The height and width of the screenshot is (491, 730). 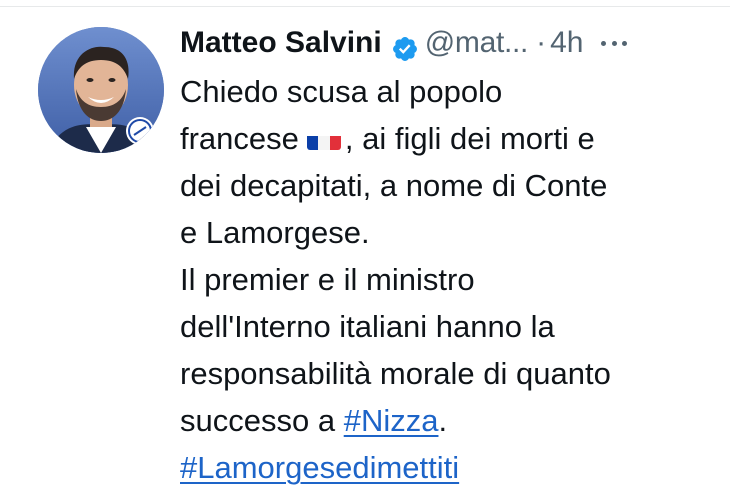 What do you see at coordinates (367, 326) in the screenshot?
I see `tweet-text-line: dell'Interno italiani hanno la` at bounding box center [367, 326].